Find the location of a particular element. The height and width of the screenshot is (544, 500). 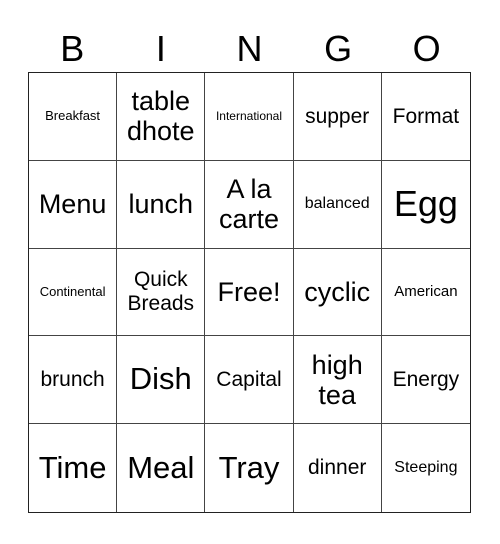

header-letter-i: I is located at coordinates (160, 48).